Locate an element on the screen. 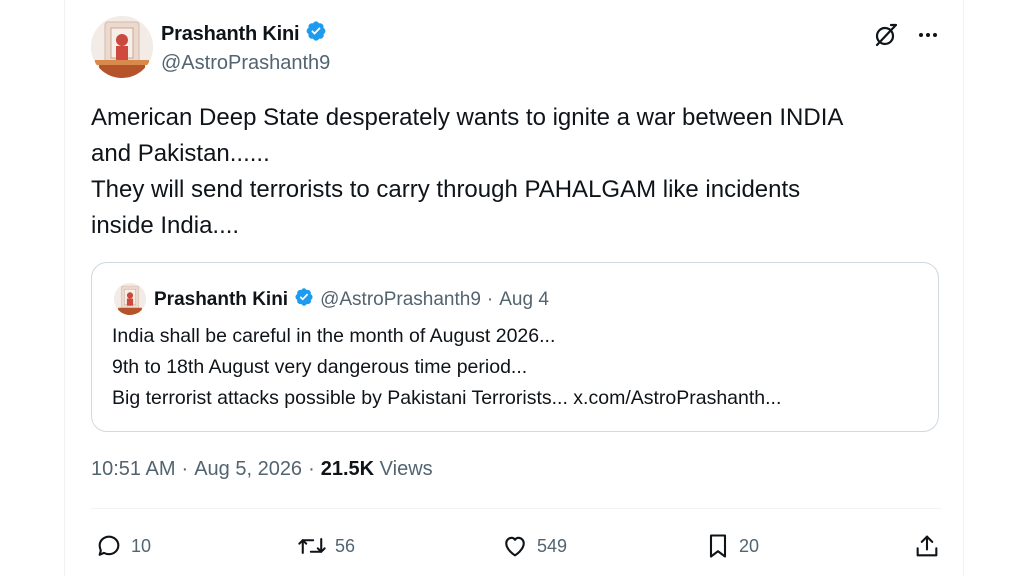  quoted-date: Aug 4 is located at coordinates (524, 300).